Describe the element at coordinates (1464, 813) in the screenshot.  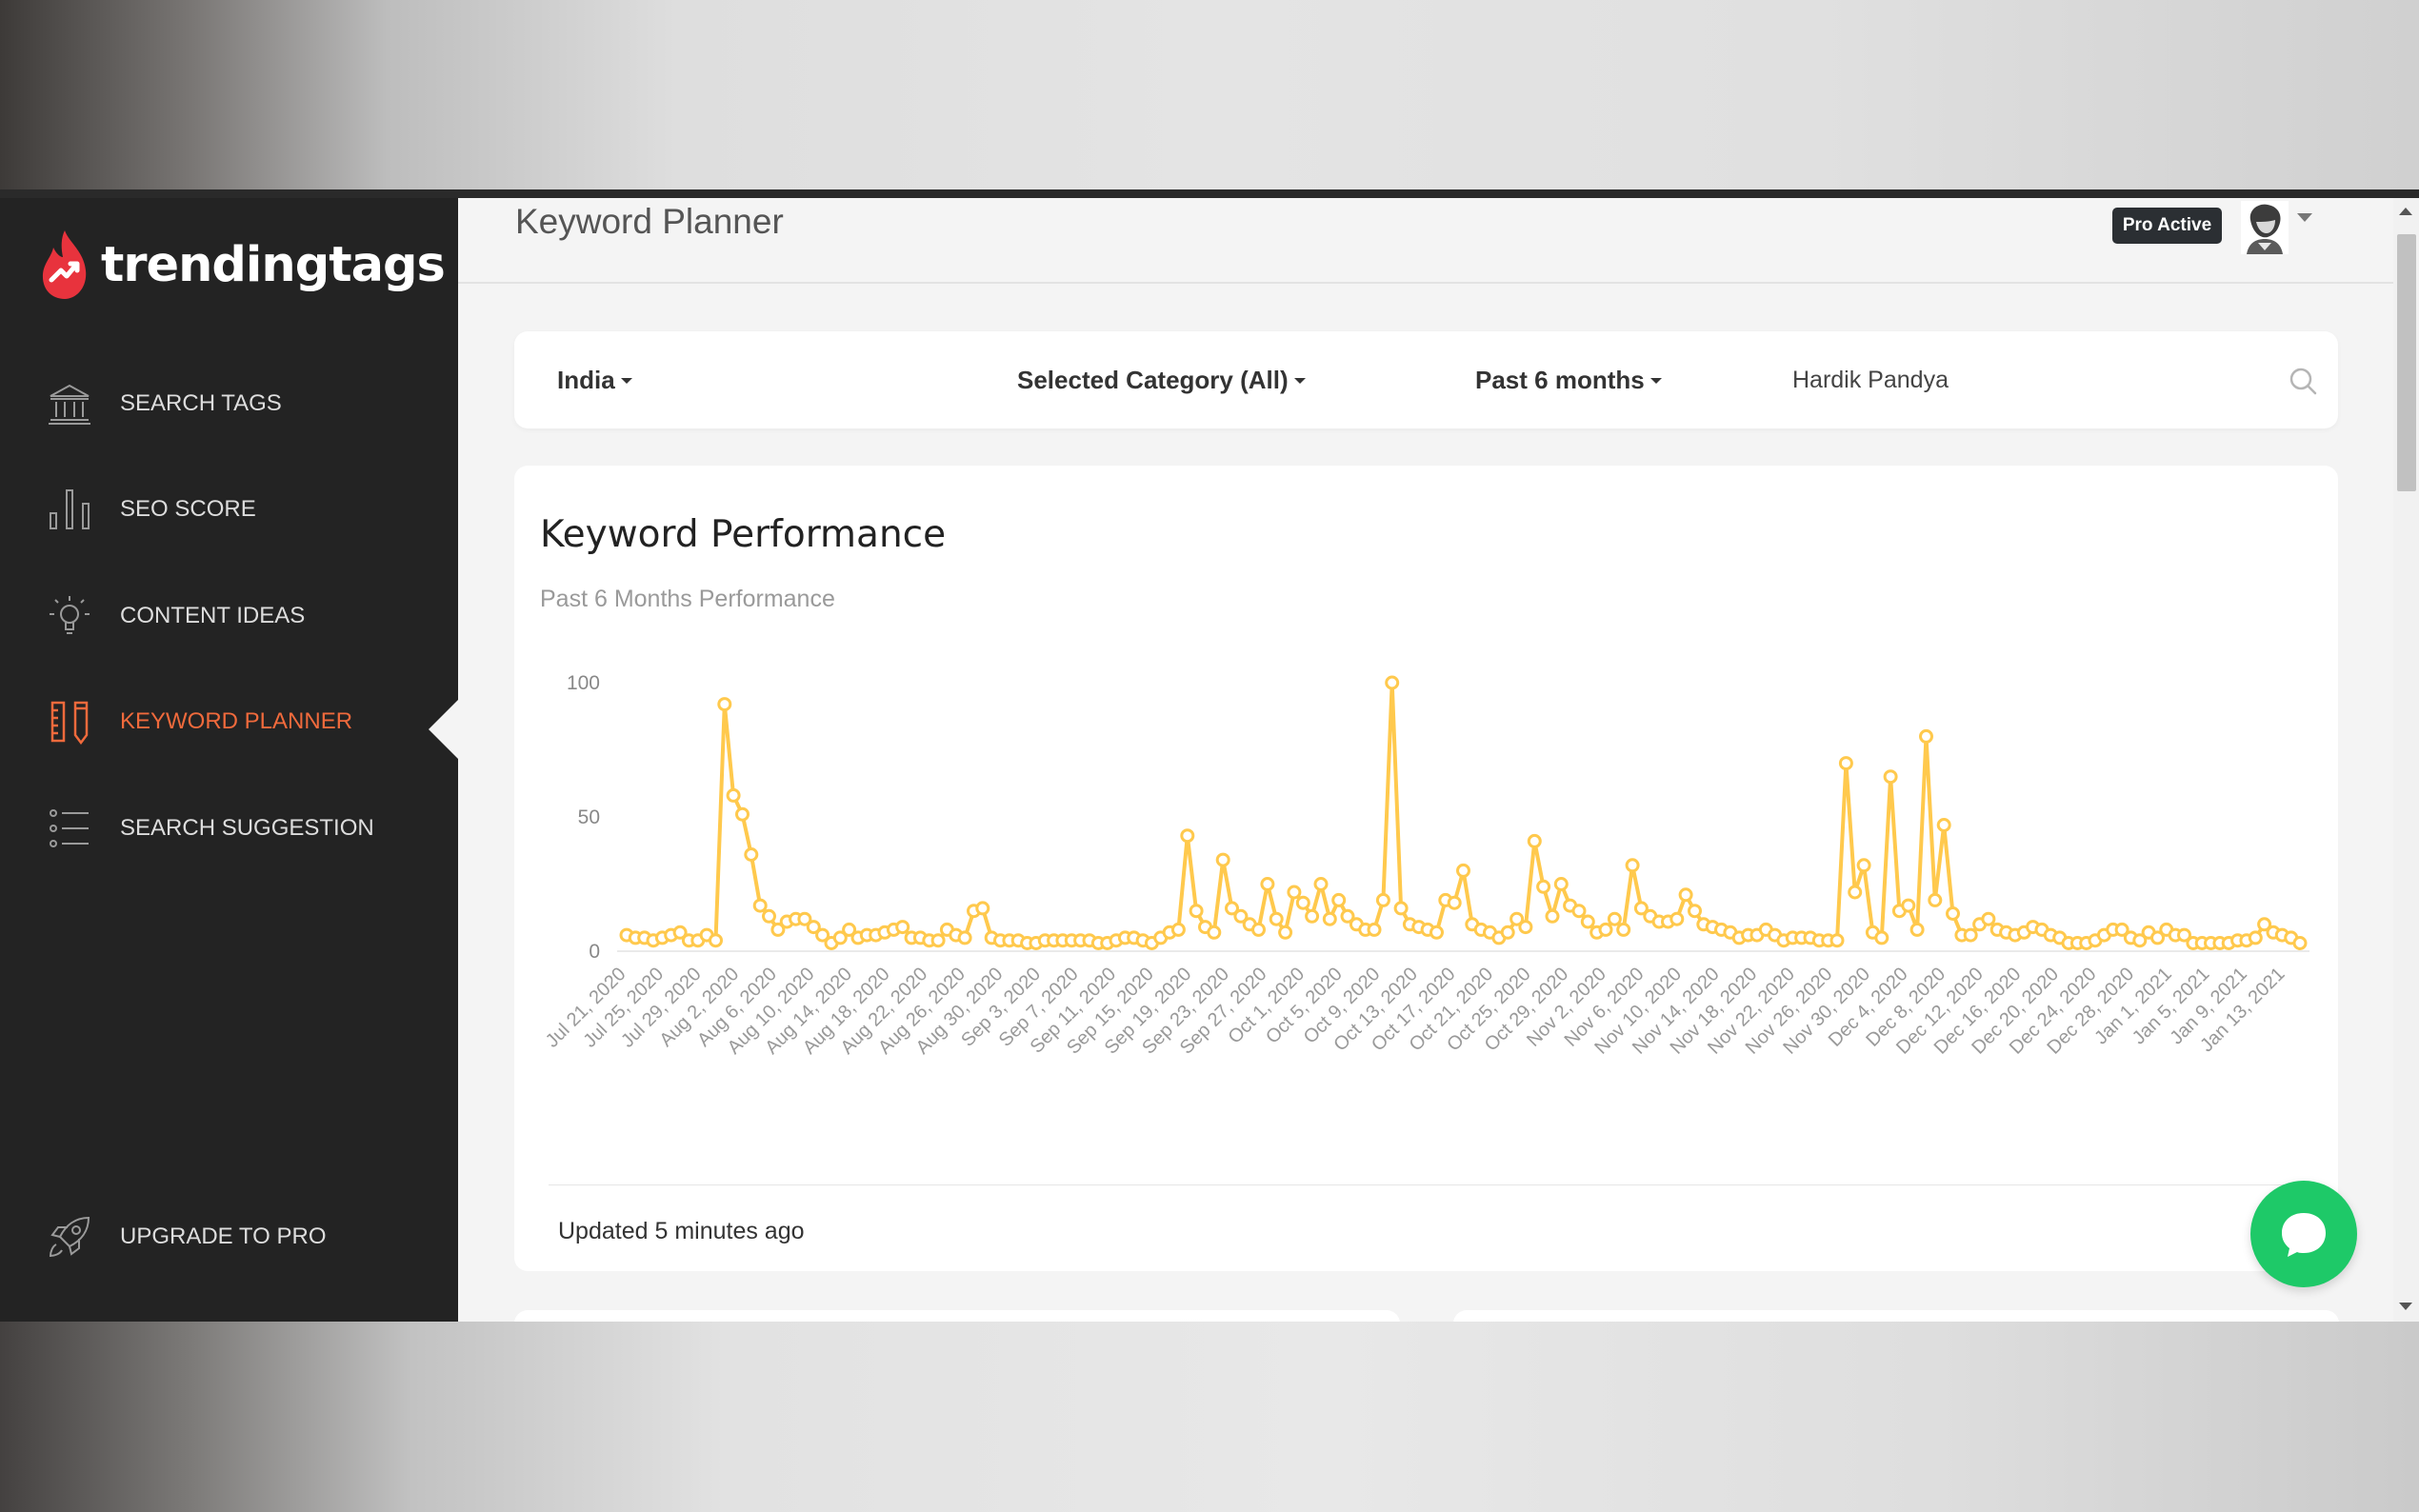
I see `series-line` at that location.